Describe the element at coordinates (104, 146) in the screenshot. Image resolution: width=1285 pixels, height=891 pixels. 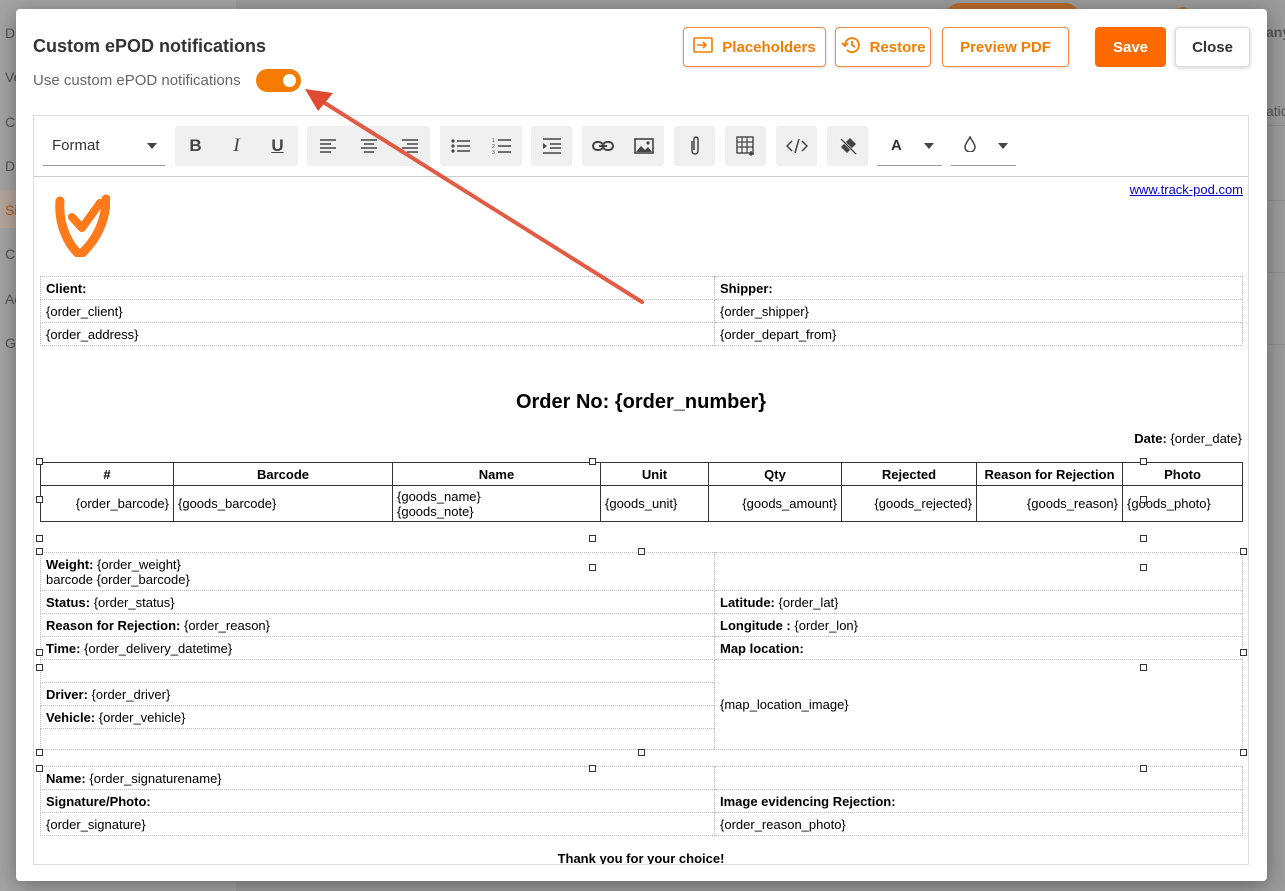
I see `format-dropdown: Format` at that location.